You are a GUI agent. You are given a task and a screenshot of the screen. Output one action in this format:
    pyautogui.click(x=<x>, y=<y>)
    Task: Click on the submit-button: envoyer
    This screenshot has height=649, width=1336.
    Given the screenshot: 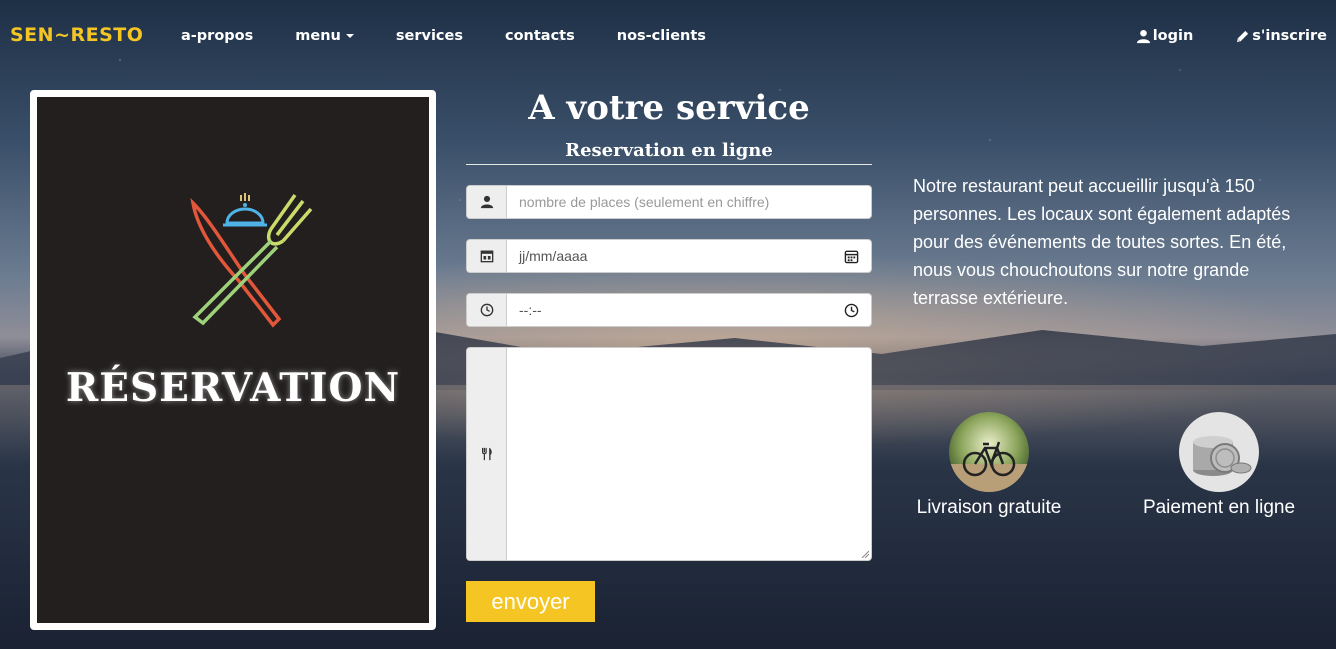 What is the action you would take?
    pyautogui.click(x=530, y=601)
    